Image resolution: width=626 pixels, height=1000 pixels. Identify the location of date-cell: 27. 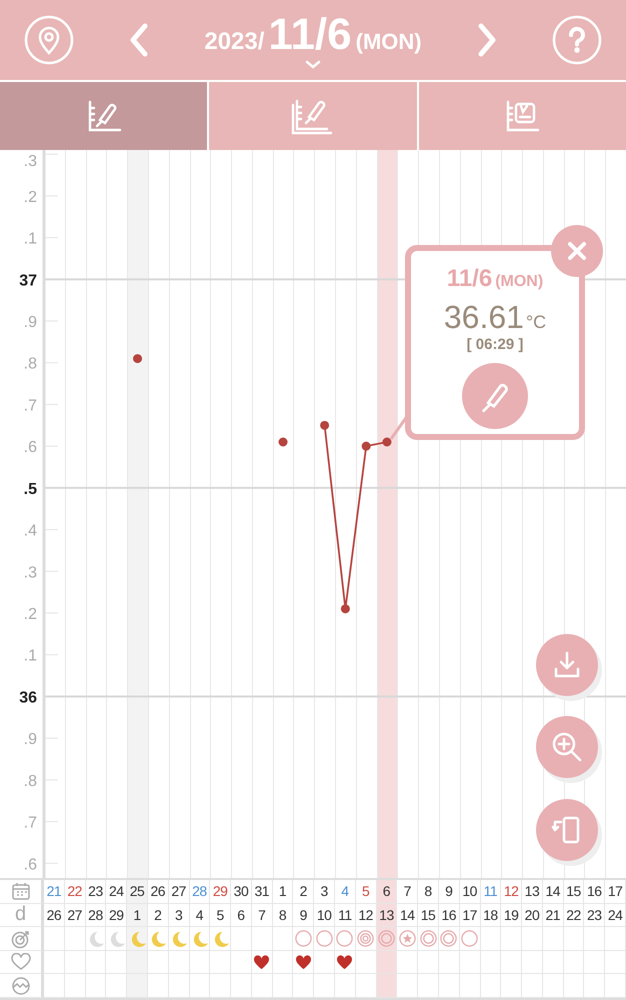
(179, 892).